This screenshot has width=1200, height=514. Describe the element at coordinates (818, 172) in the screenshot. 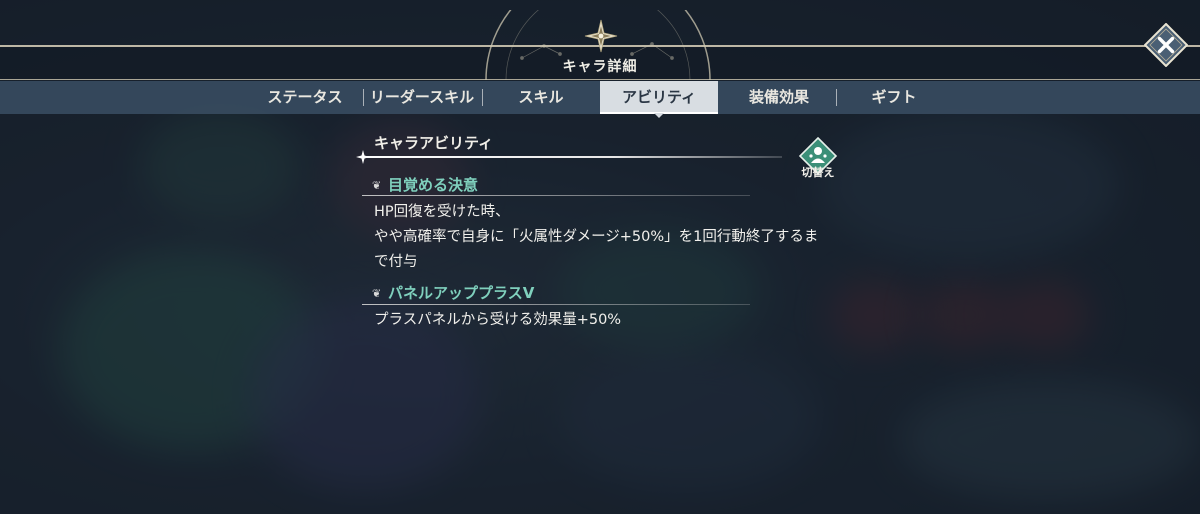

I see `switch-label: 切替え` at that location.